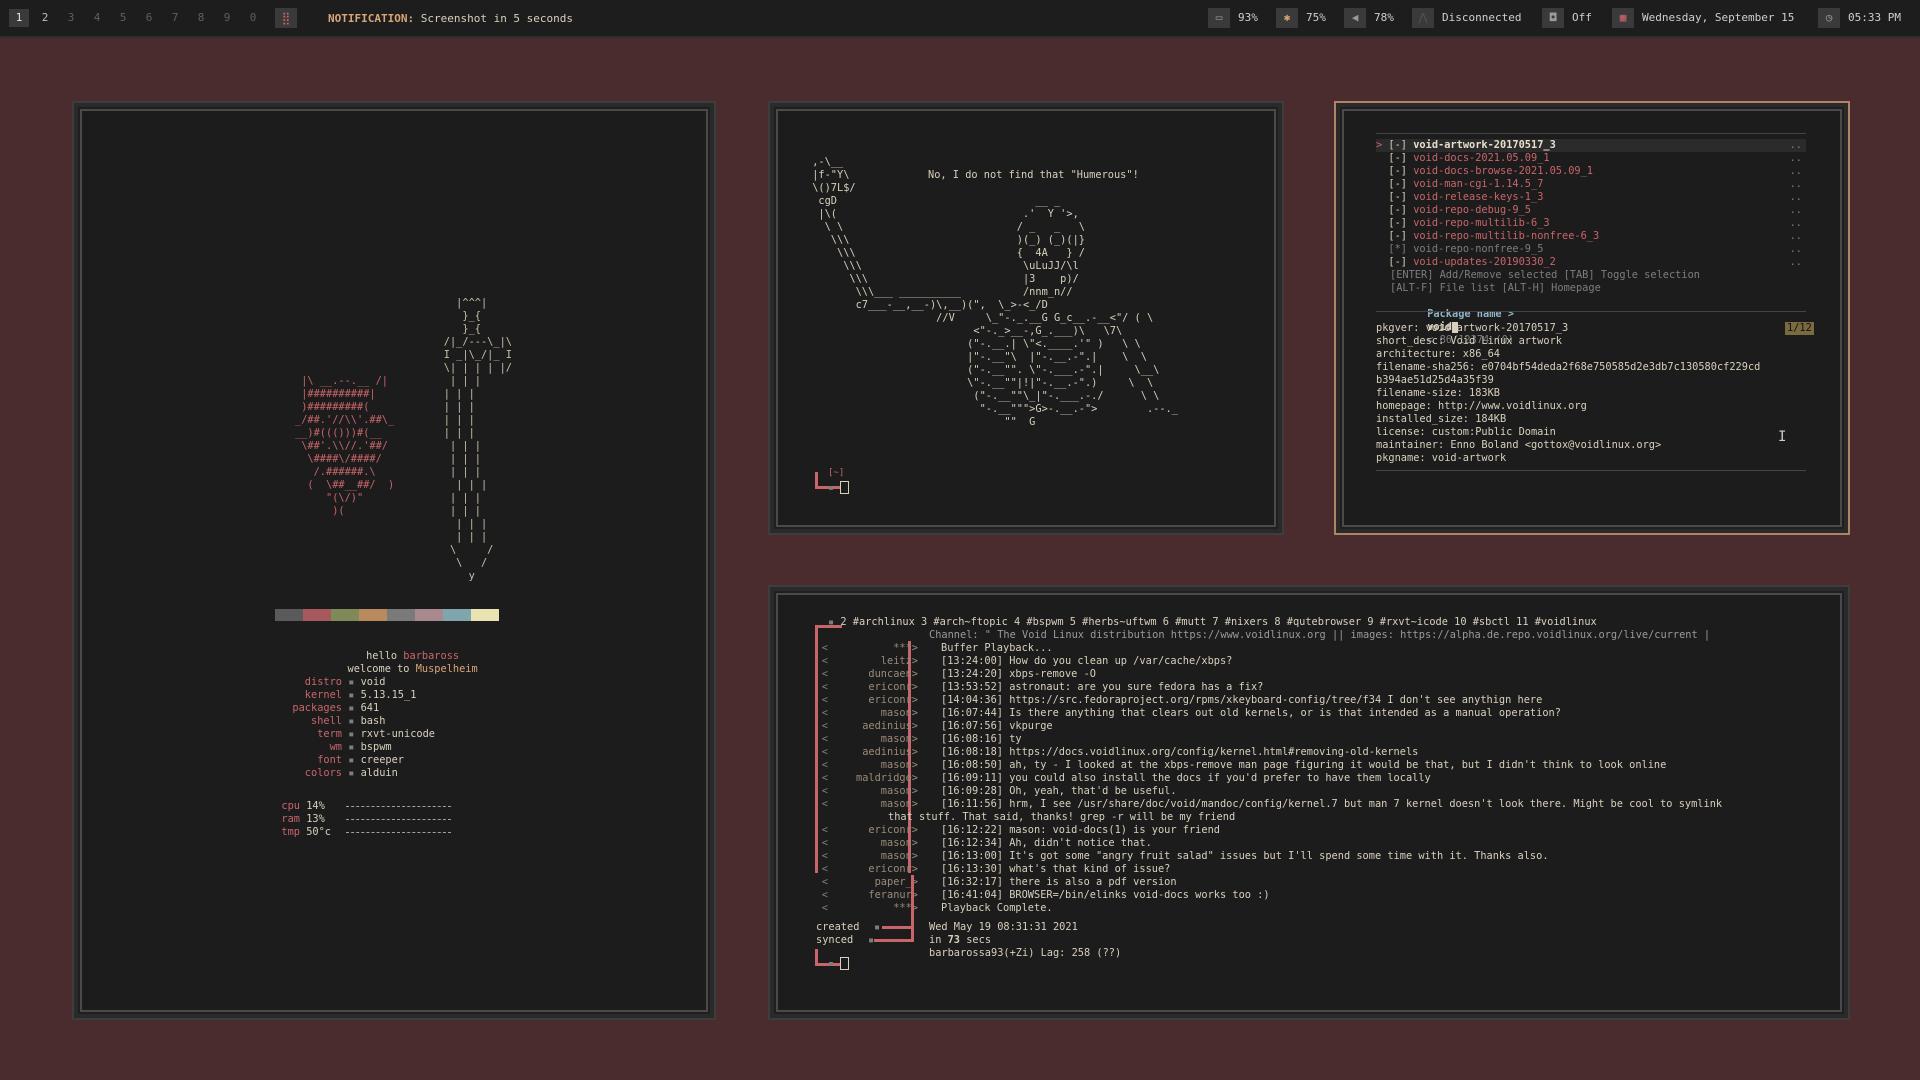 This screenshot has height=1080, width=1920. I want to click on volume-status: ◀ 78%, so click(1369, 18).